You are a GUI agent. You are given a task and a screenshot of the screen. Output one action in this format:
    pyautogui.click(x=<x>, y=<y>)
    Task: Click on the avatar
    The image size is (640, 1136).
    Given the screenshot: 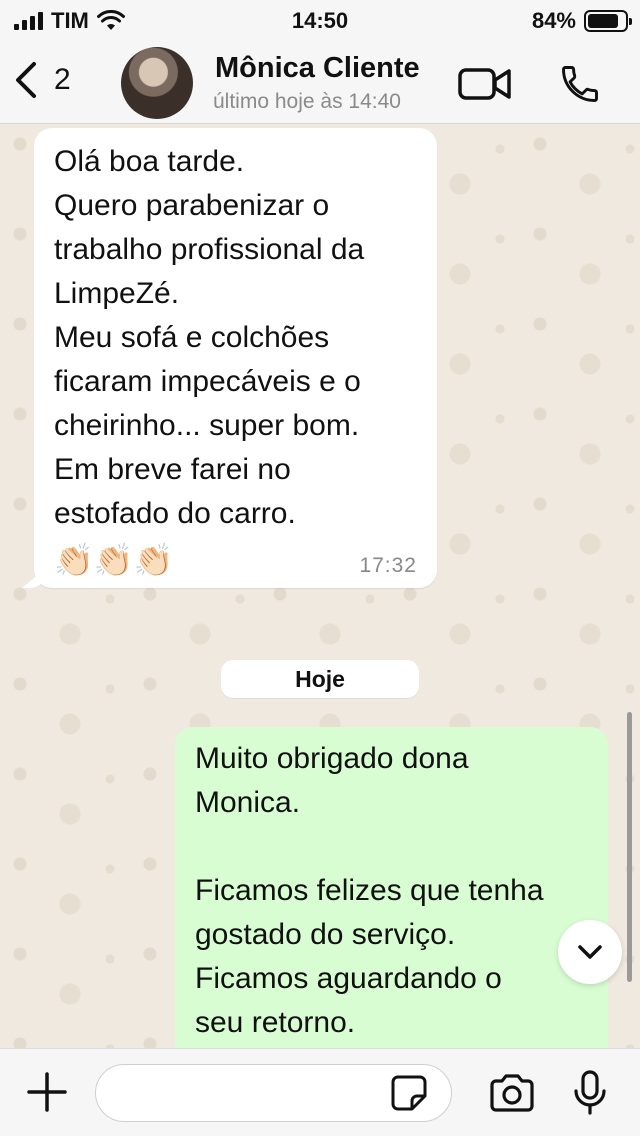 What is the action you would take?
    pyautogui.click(x=157, y=83)
    